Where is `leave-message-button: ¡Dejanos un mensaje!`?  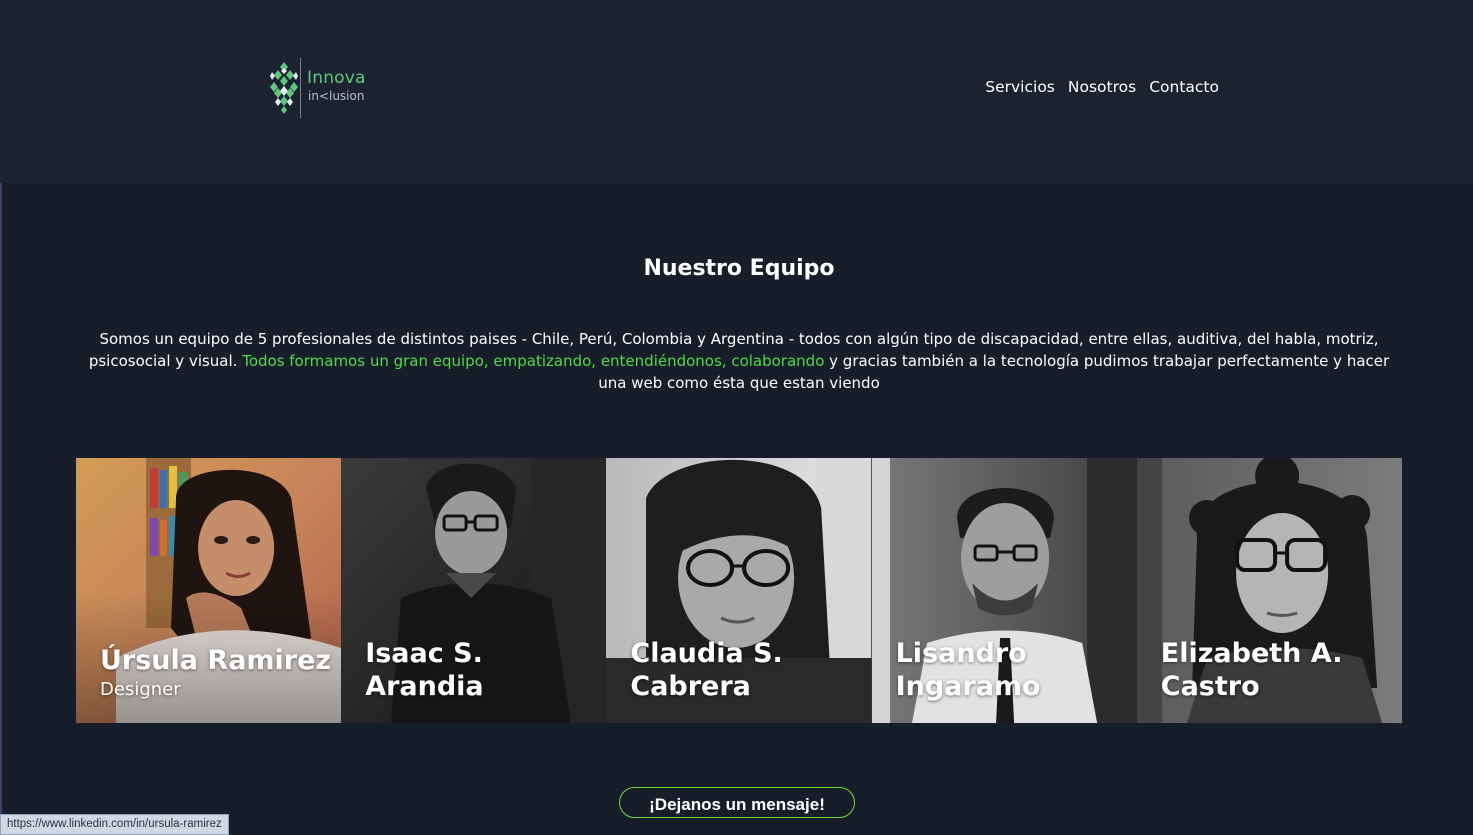 leave-message-button: ¡Dejanos un mensaje! is located at coordinates (737, 802).